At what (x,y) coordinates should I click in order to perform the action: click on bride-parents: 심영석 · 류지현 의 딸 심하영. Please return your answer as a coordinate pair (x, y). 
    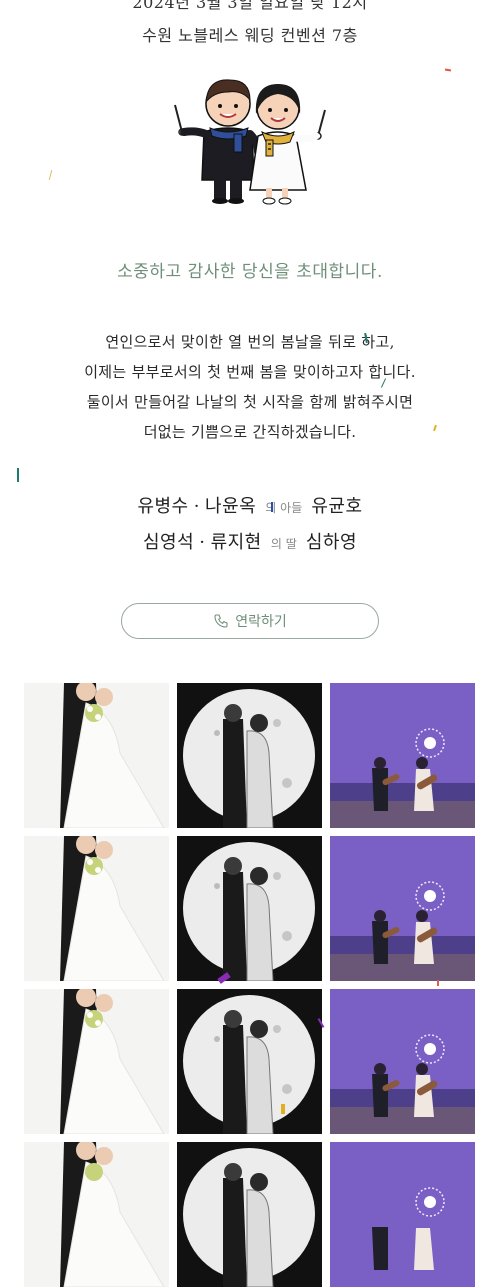
    Looking at the image, I should click on (250, 541).